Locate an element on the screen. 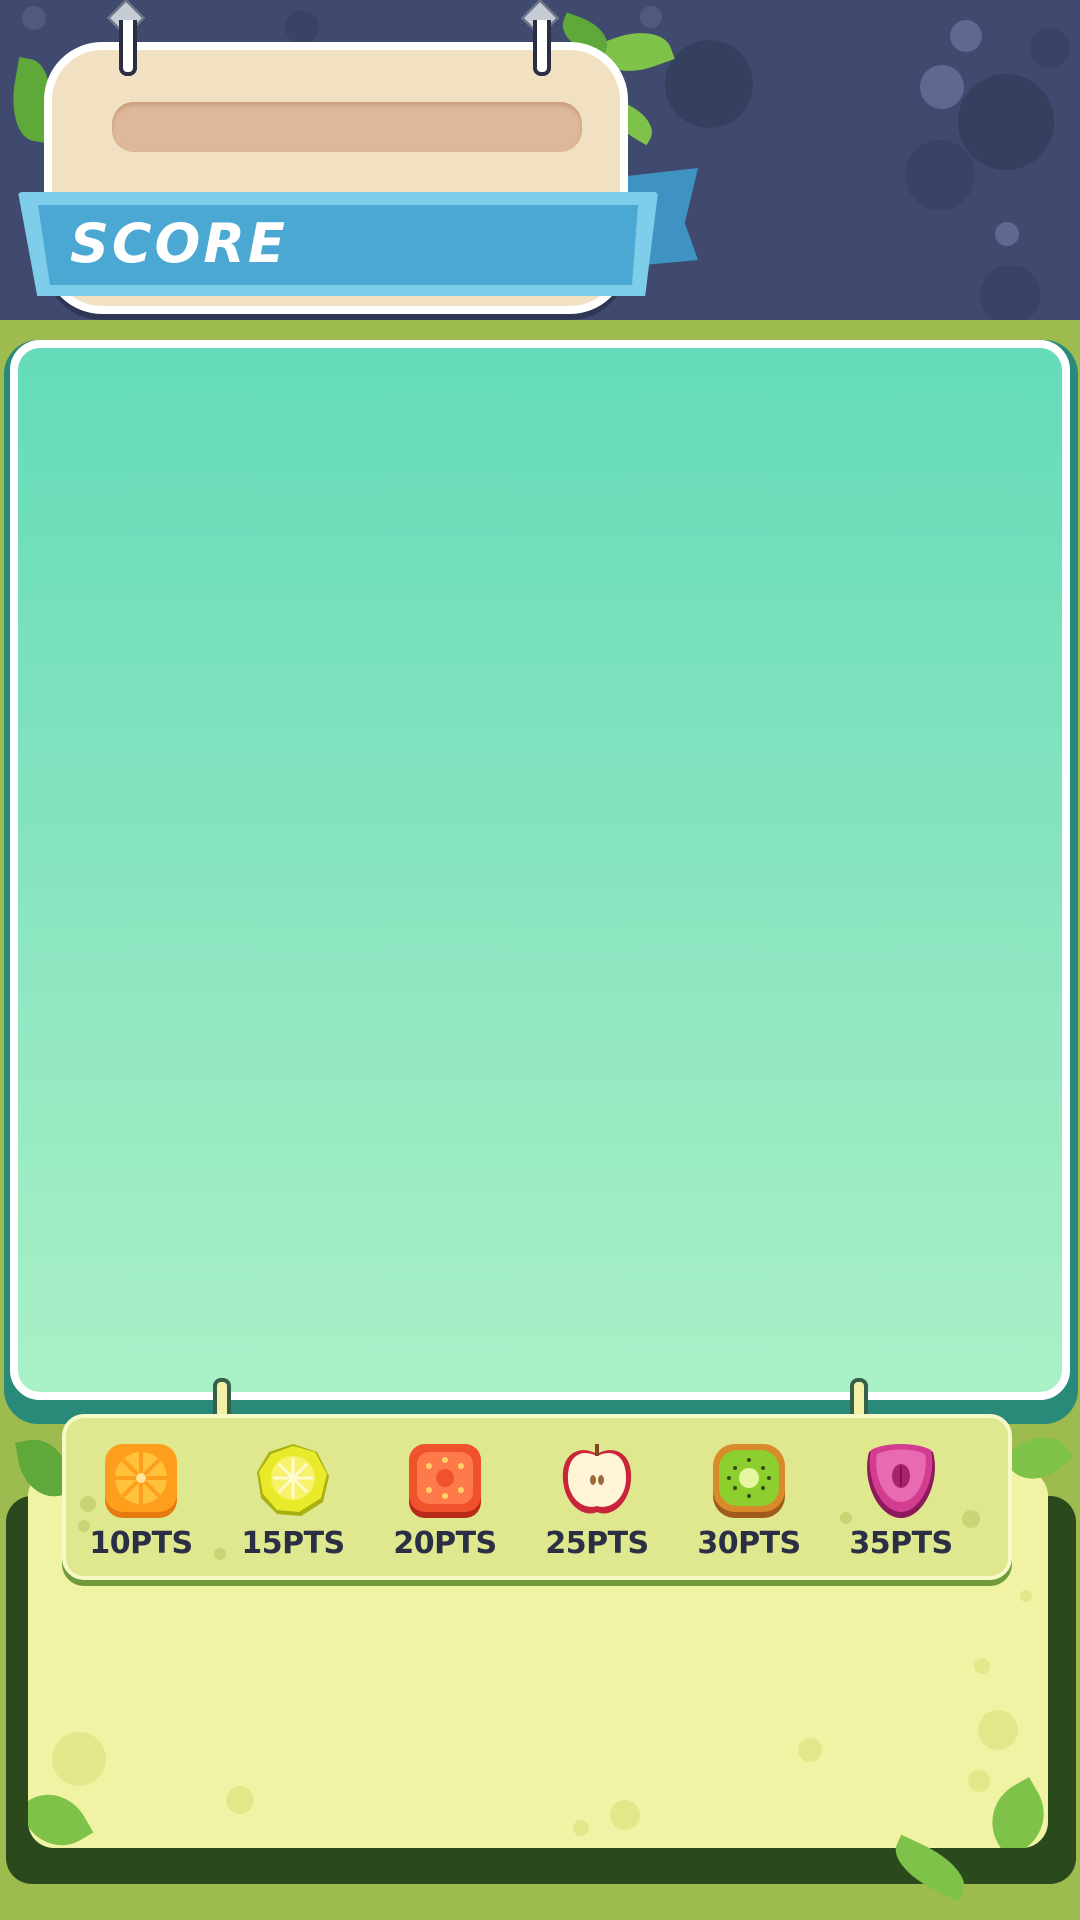 The image size is (1080, 1920). points-label: 30PTS is located at coordinates (749, 1543).